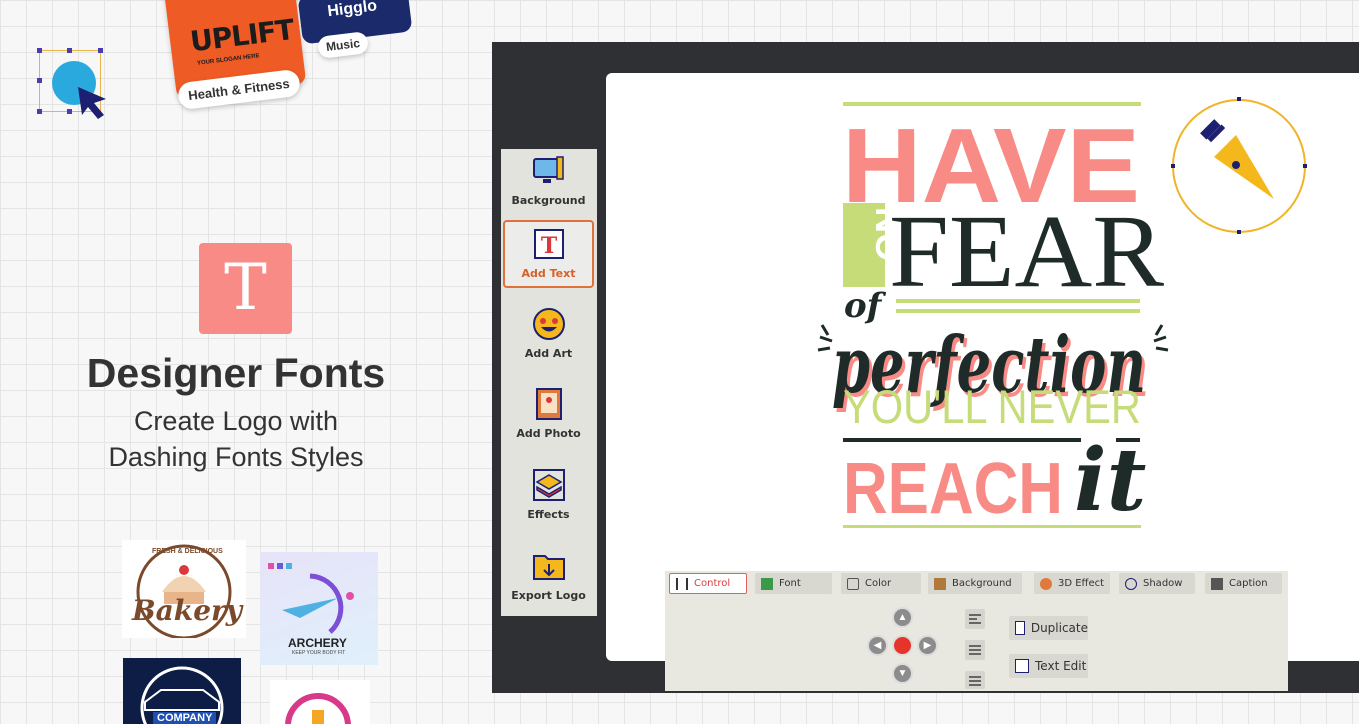 Image resolution: width=1359 pixels, height=724 pixels. Describe the element at coordinates (245, 288) in the screenshot. I see `text-feature-icon: T` at that location.